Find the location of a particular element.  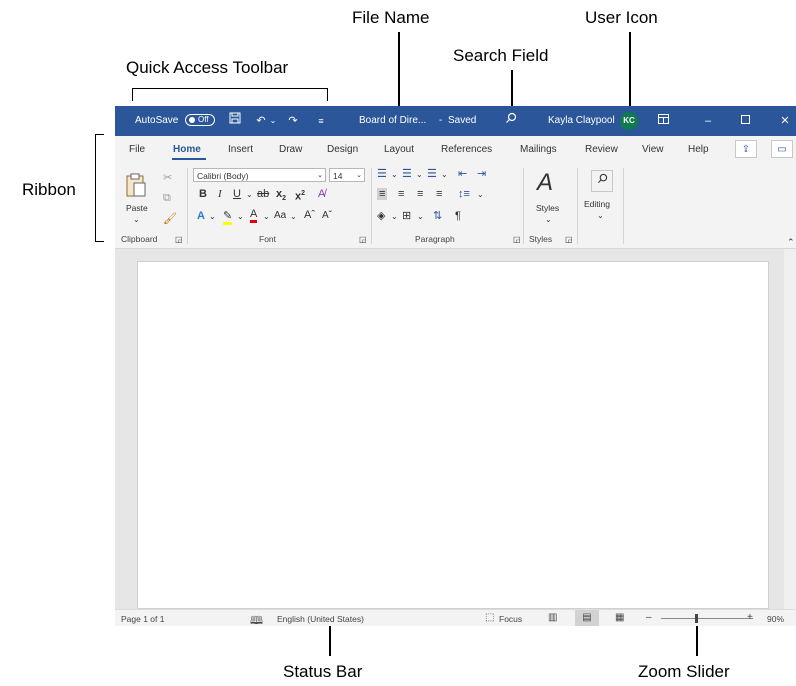

multilevel-list-icon: ☰ is located at coordinates (432, 174).